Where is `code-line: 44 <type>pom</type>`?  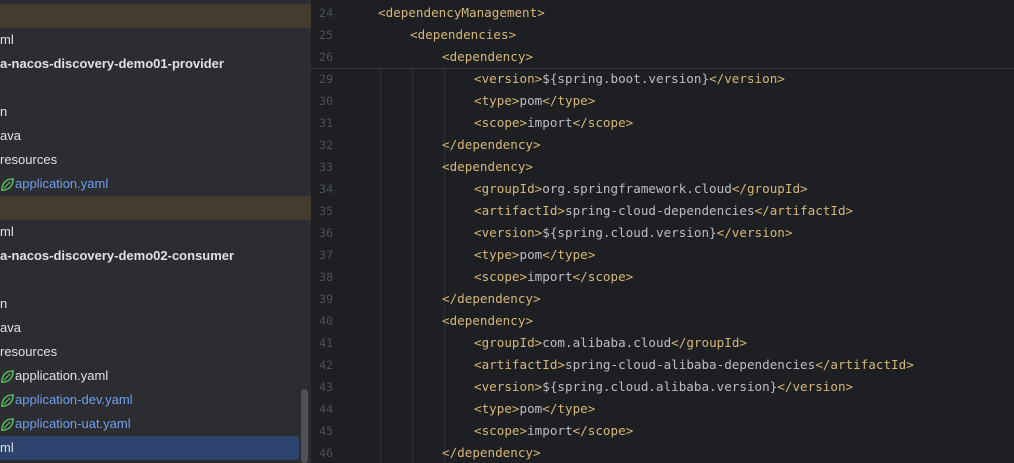
code-line: 44 <type>pom</type> is located at coordinates (662, 409).